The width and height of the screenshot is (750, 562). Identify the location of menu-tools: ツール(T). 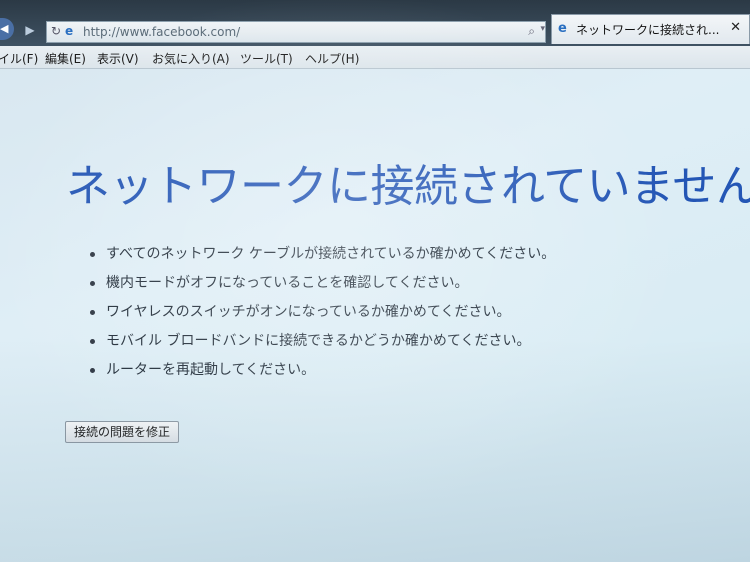
(266, 58).